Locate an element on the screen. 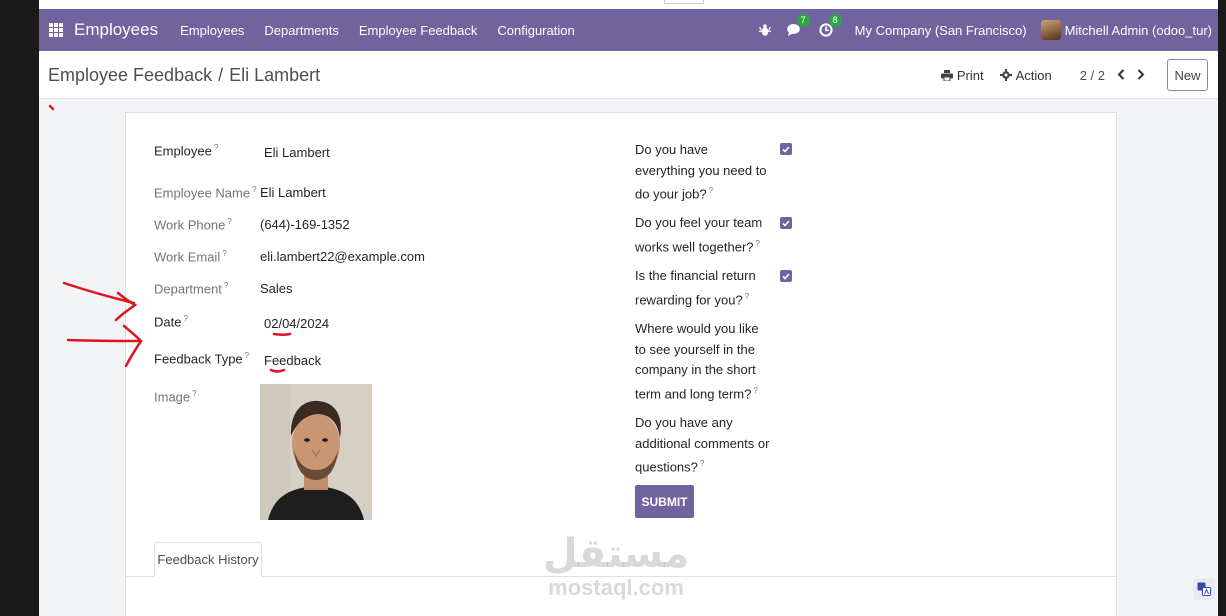 The height and width of the screenshot is (616, 1226). browser-strip is located at coordinates (628, 4).